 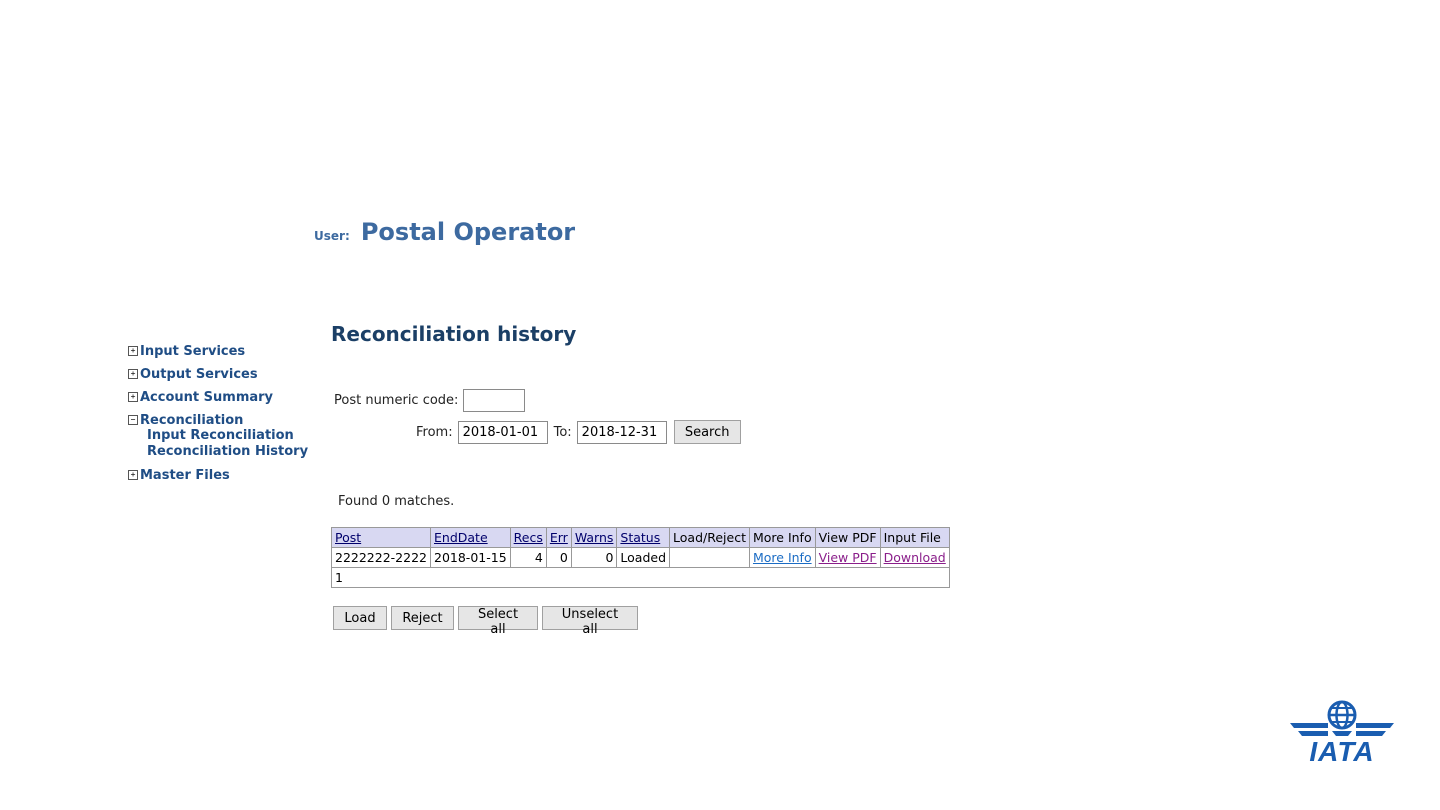 I want to click on cell-load-reject, so click(x=709, y=557).